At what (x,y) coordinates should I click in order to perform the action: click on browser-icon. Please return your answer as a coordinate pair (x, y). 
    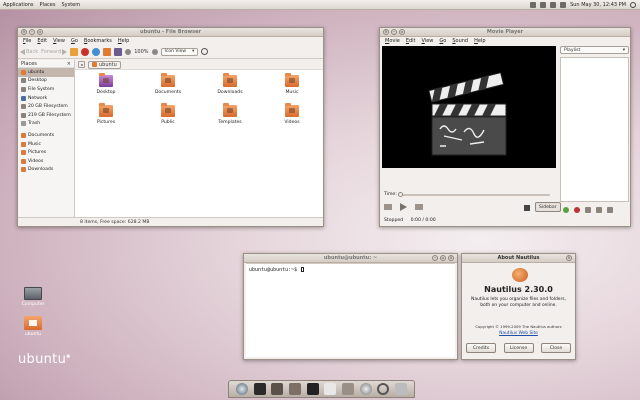
    Looking at the image, I should click on (241, 389).